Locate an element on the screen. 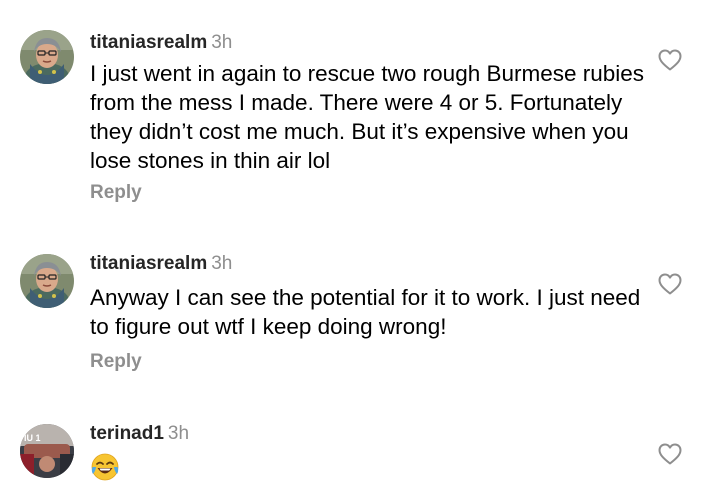  face-with-tears-of-joy-icon is located at coordinates (105, 467).